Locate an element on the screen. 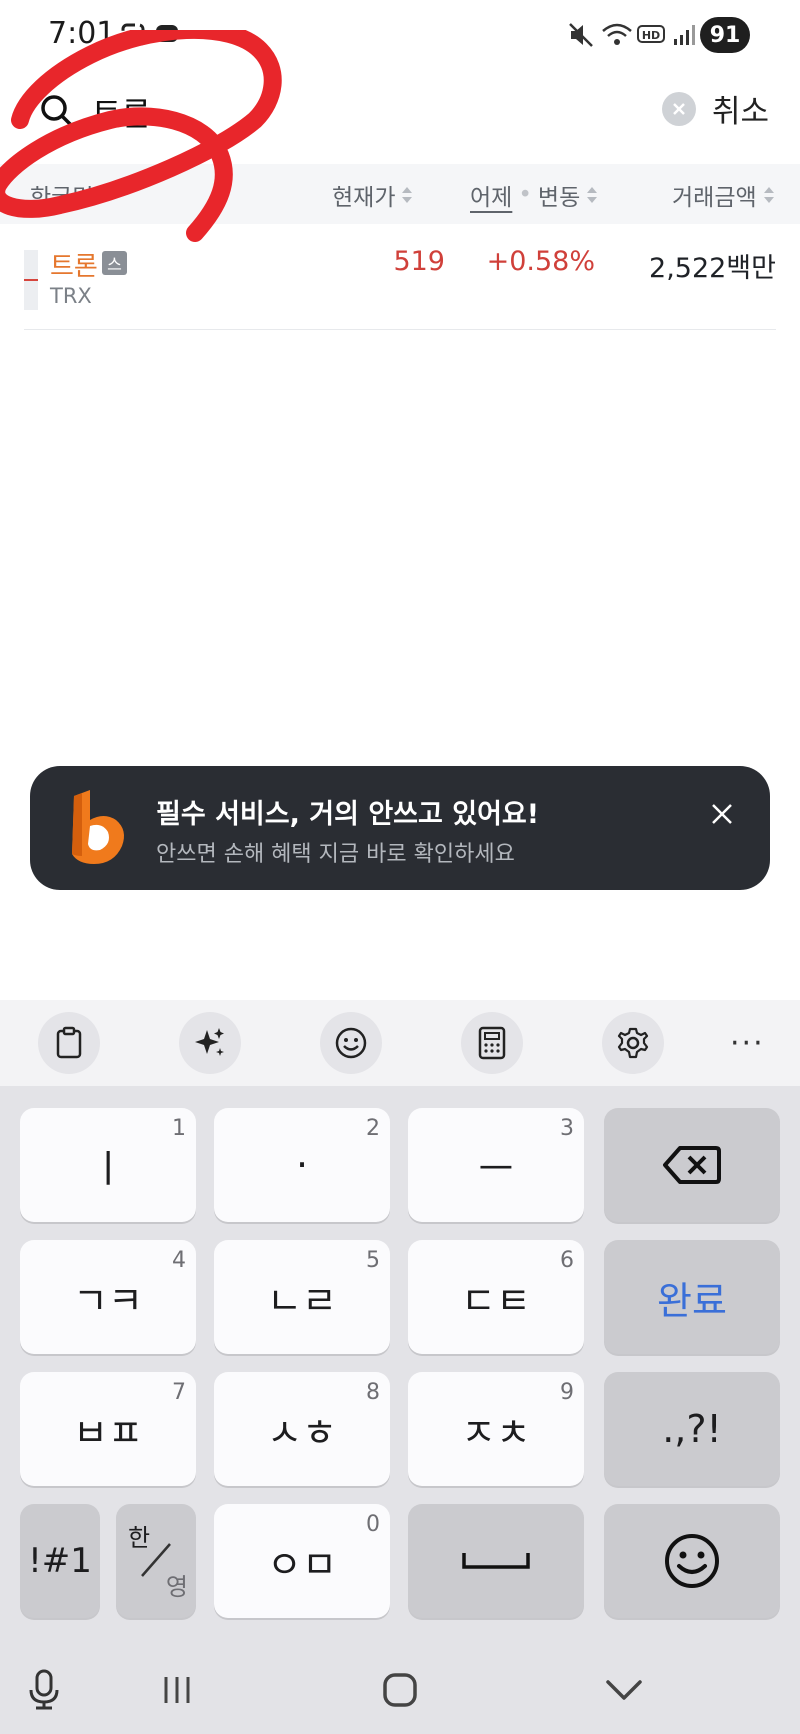  key-n-r: ㄴㄹ 5 is located at coordinates (302, 1297).